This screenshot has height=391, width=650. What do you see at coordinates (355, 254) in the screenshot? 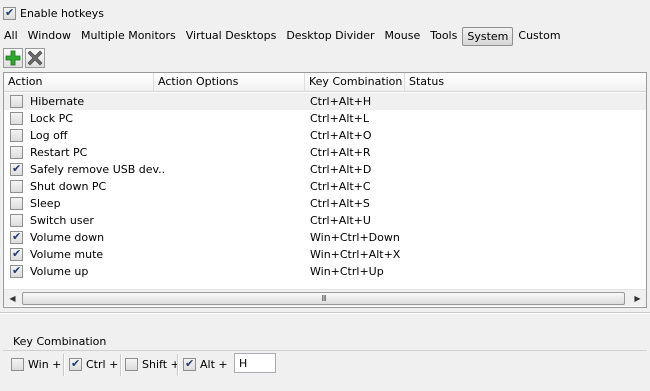
I see `key-combination-value: Win+Ctrl+Alt+X` at bounding box center [355, 254].